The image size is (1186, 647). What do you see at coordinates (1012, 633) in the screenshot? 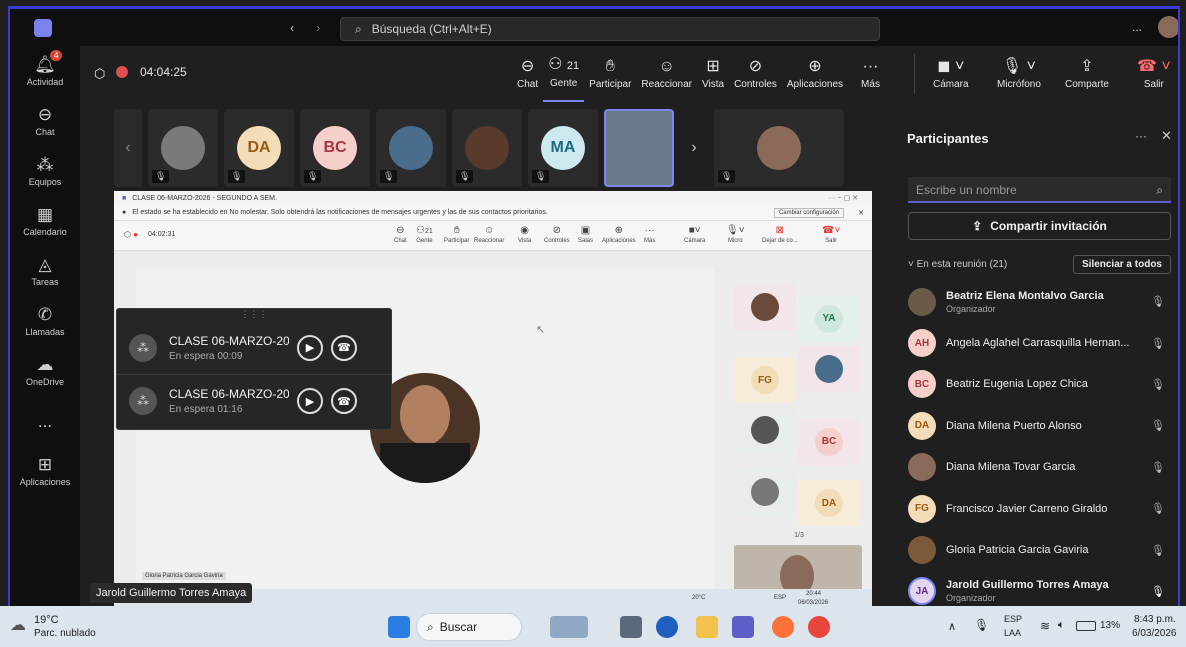
I see `keyboard-layout: LAA` at bounding box center [1012, 633].